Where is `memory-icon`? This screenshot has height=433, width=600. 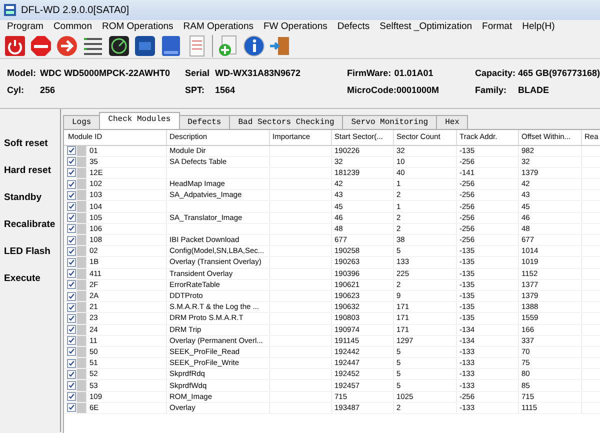 memory-icon is located at coordinates (171, 45).